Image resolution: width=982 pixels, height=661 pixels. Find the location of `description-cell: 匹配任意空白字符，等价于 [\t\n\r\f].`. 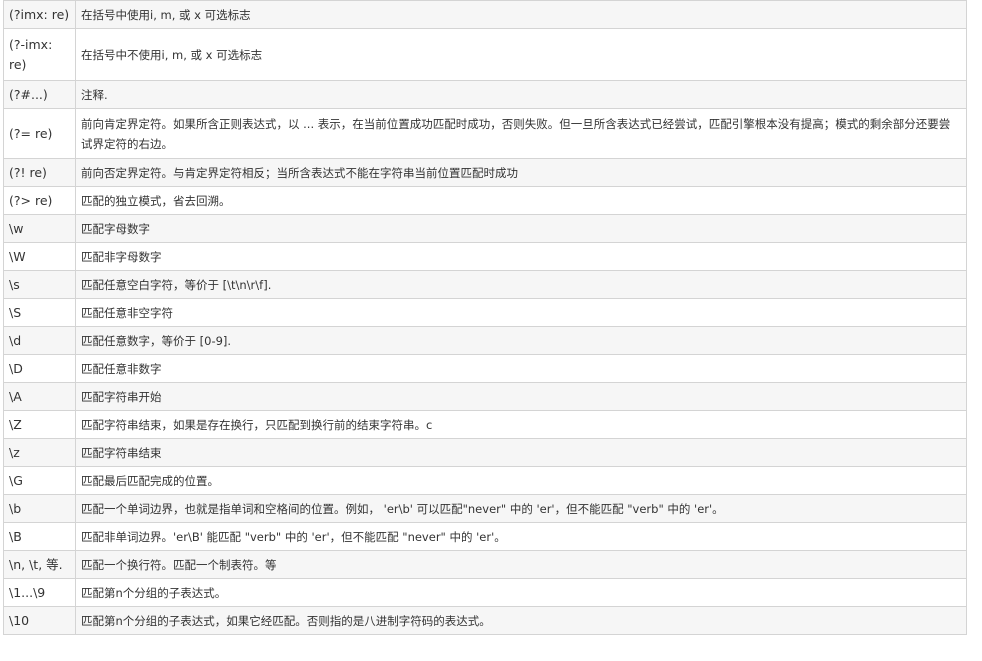

description-cell: 匹配任意空白字符，等价于 [\t\n\r\f]. is located at coordinates (521, 284).